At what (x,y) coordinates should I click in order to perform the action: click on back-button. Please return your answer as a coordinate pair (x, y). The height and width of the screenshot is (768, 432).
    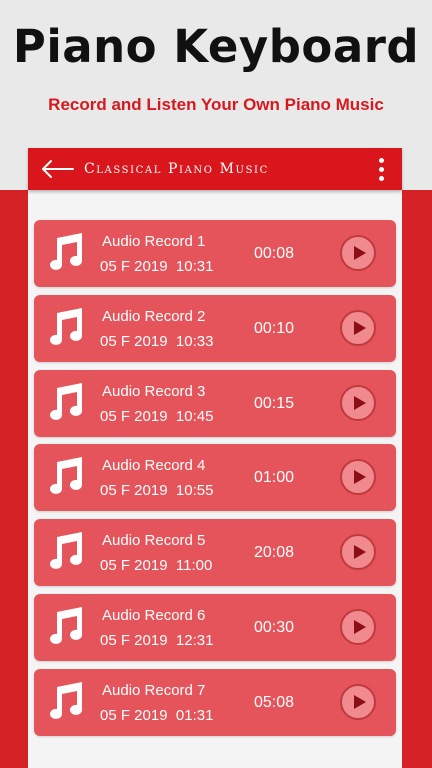
    Looking at the image, I should click on (57, 169).